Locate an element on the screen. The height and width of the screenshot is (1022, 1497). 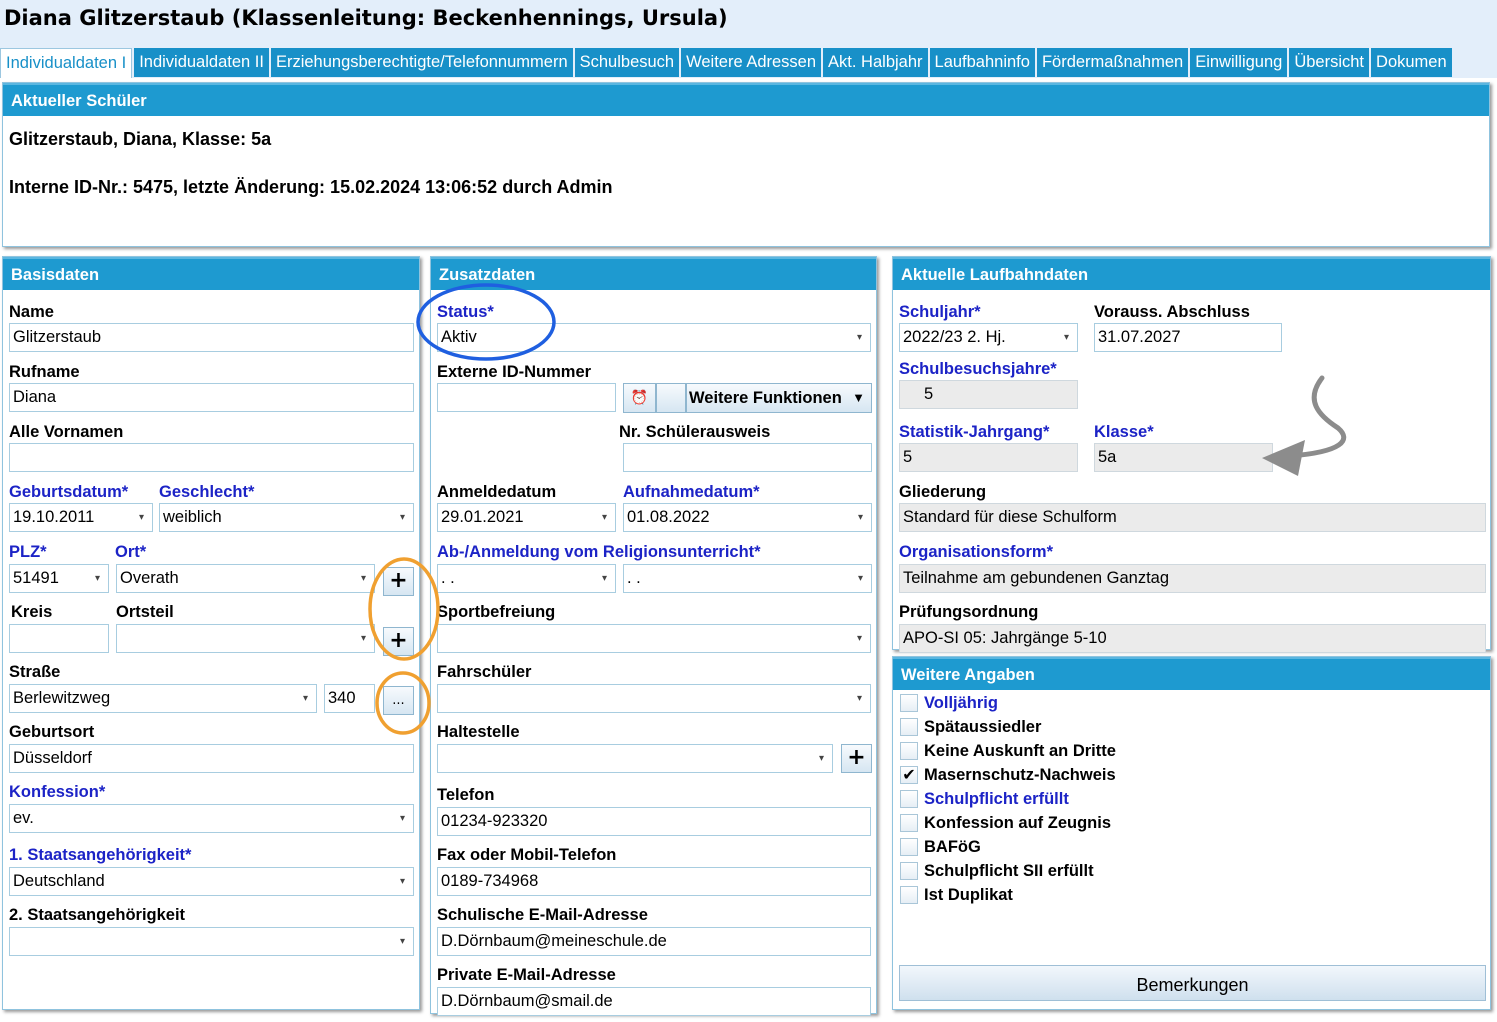
plz-select: 51491 ▾ is located at coordinates (59, 578).